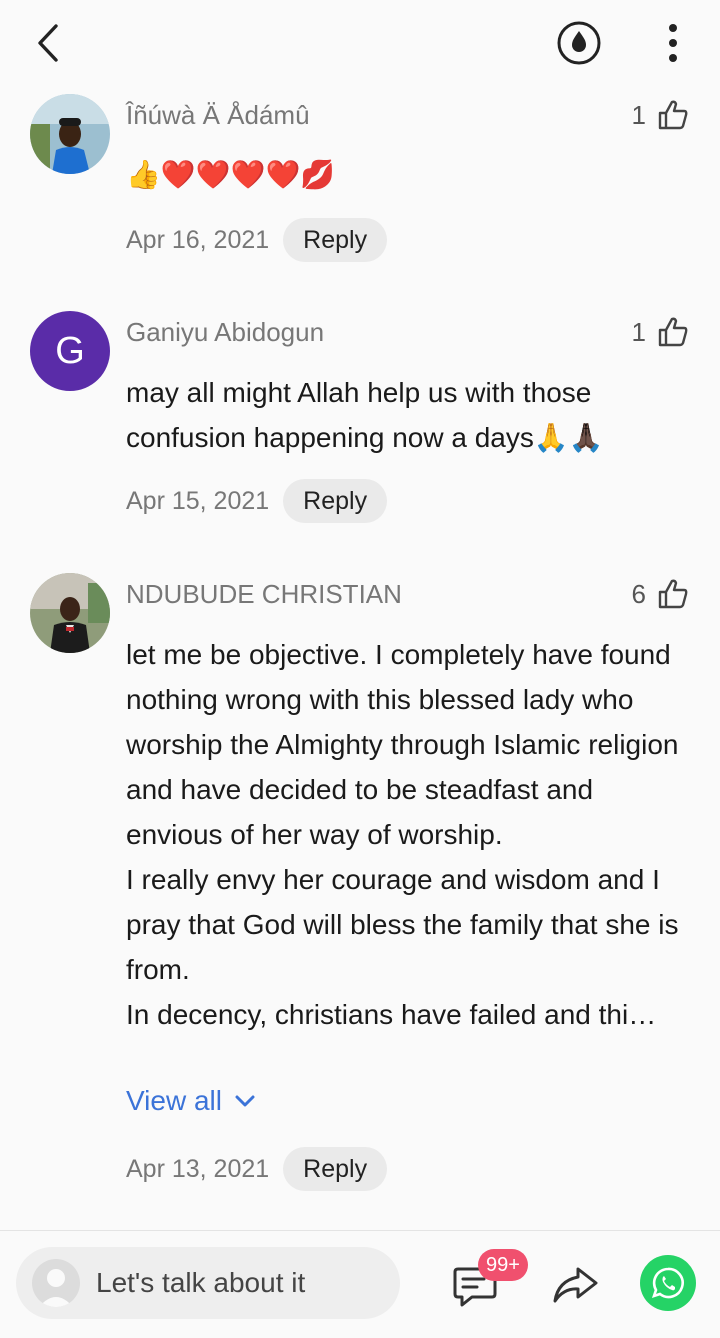 The width and height of the screenshot is (720, 1338). What do you see at coordinates (638, 593) in the screenshot?
I see `like-count: 6` at bounding box center [638, 593].